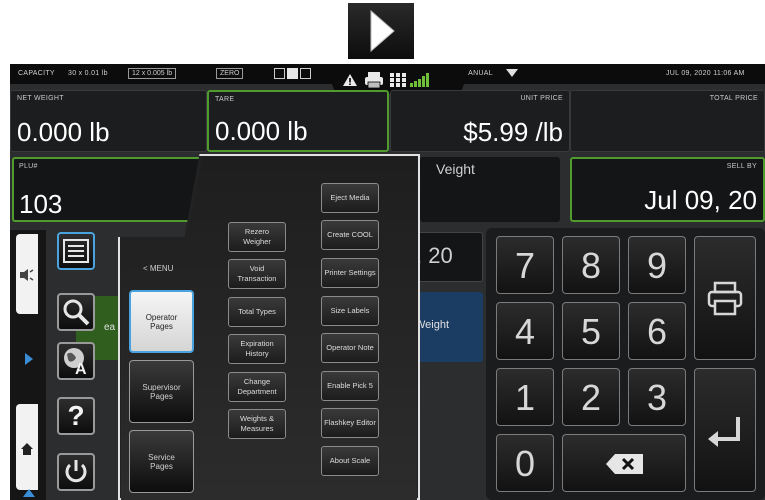  I want to click on service-pages-label: Service Pages, so click(161, 461).